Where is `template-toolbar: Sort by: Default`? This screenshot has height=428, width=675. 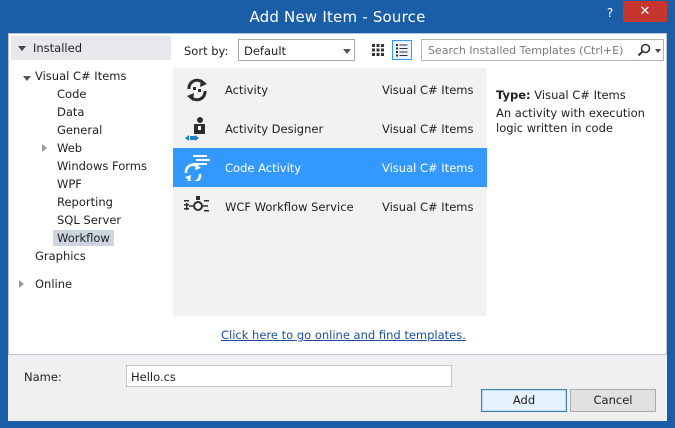 template-toolbar: Sort by: Default is located at coordinates (420, 51).